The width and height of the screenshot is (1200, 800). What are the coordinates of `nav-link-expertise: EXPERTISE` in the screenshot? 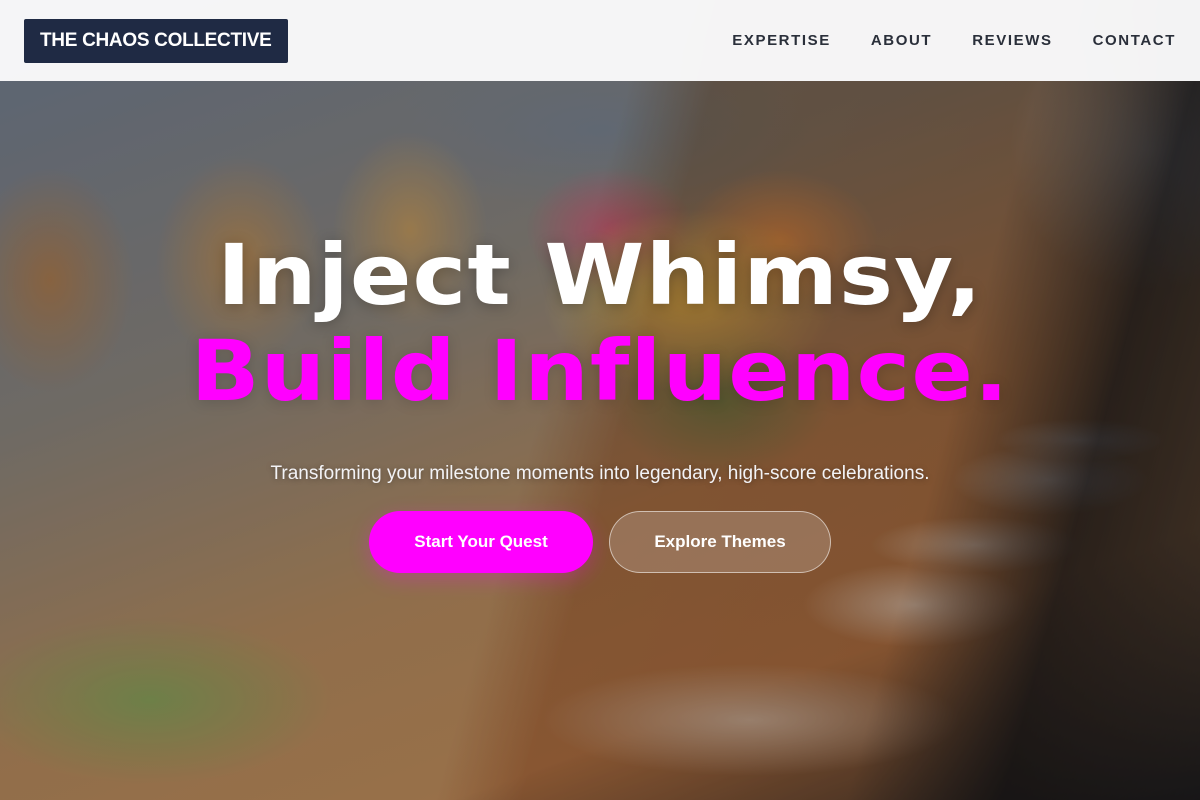 It's located at (781, 40).